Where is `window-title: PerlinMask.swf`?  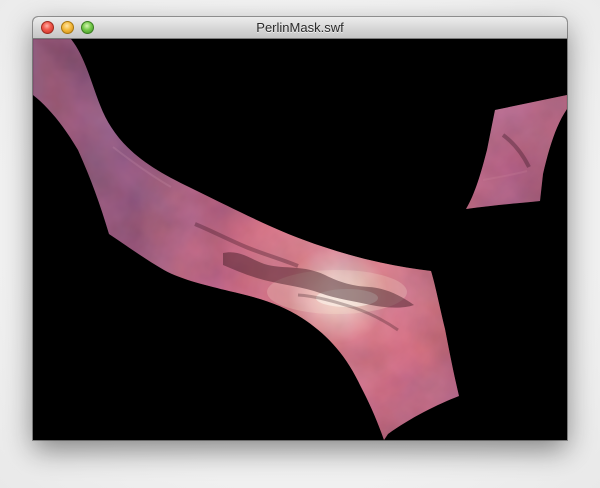 window-title: PerlinMask.swf is located at coordinates (300, 27).